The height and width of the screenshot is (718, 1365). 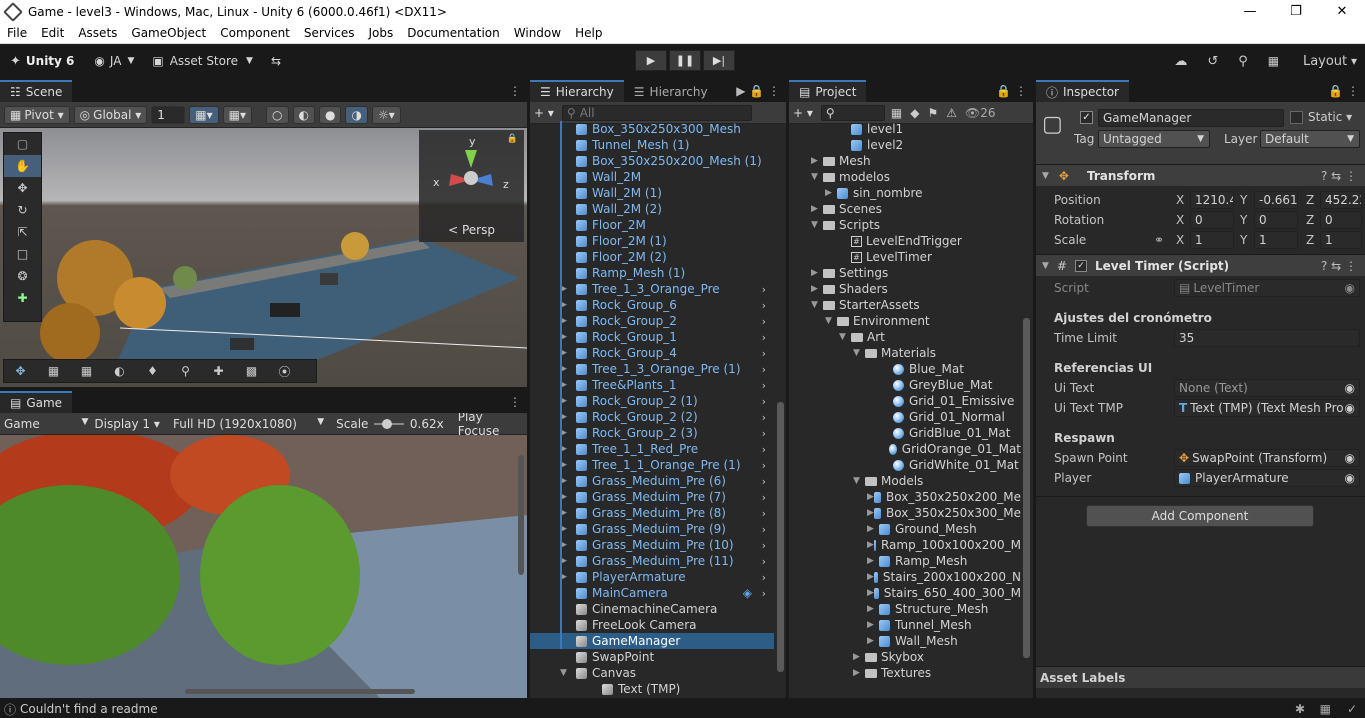 What do you see at coordinates (1267, 458) in the screenshot?
I see `spawn-point-field: ✥ SwapPoint (Transform) ◉` at bounding box center [1267, 458].